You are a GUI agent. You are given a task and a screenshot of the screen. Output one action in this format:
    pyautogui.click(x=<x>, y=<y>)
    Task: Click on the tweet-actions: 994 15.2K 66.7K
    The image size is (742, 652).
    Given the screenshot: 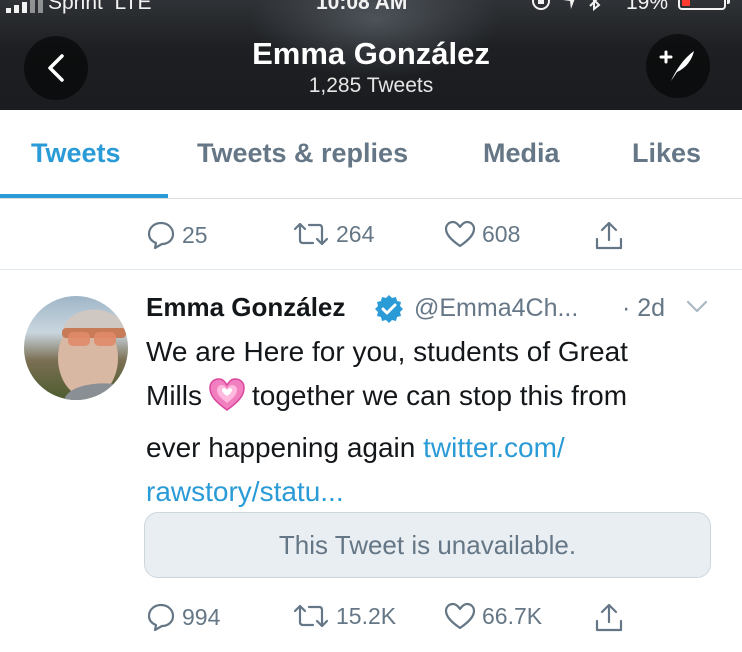 What is the action you would take?
    pyautogui.click(x=371, y=620)
    